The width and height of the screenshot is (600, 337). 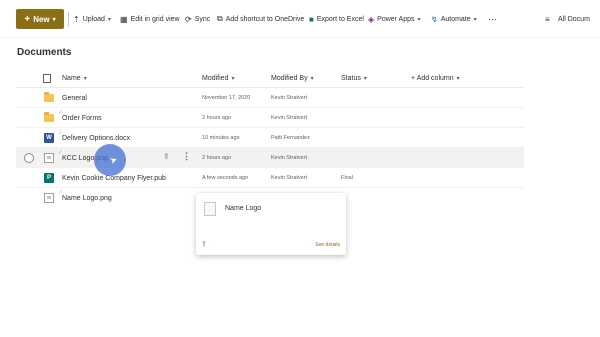 I want to click on excel-icon: ■, so click(x=311, y=19).